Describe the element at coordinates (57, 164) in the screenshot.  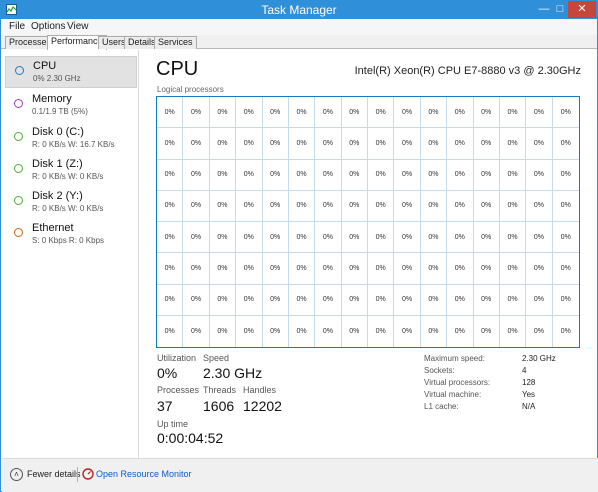
I see `sidebar-item-label: Disk 1 (Z:)` at that location.